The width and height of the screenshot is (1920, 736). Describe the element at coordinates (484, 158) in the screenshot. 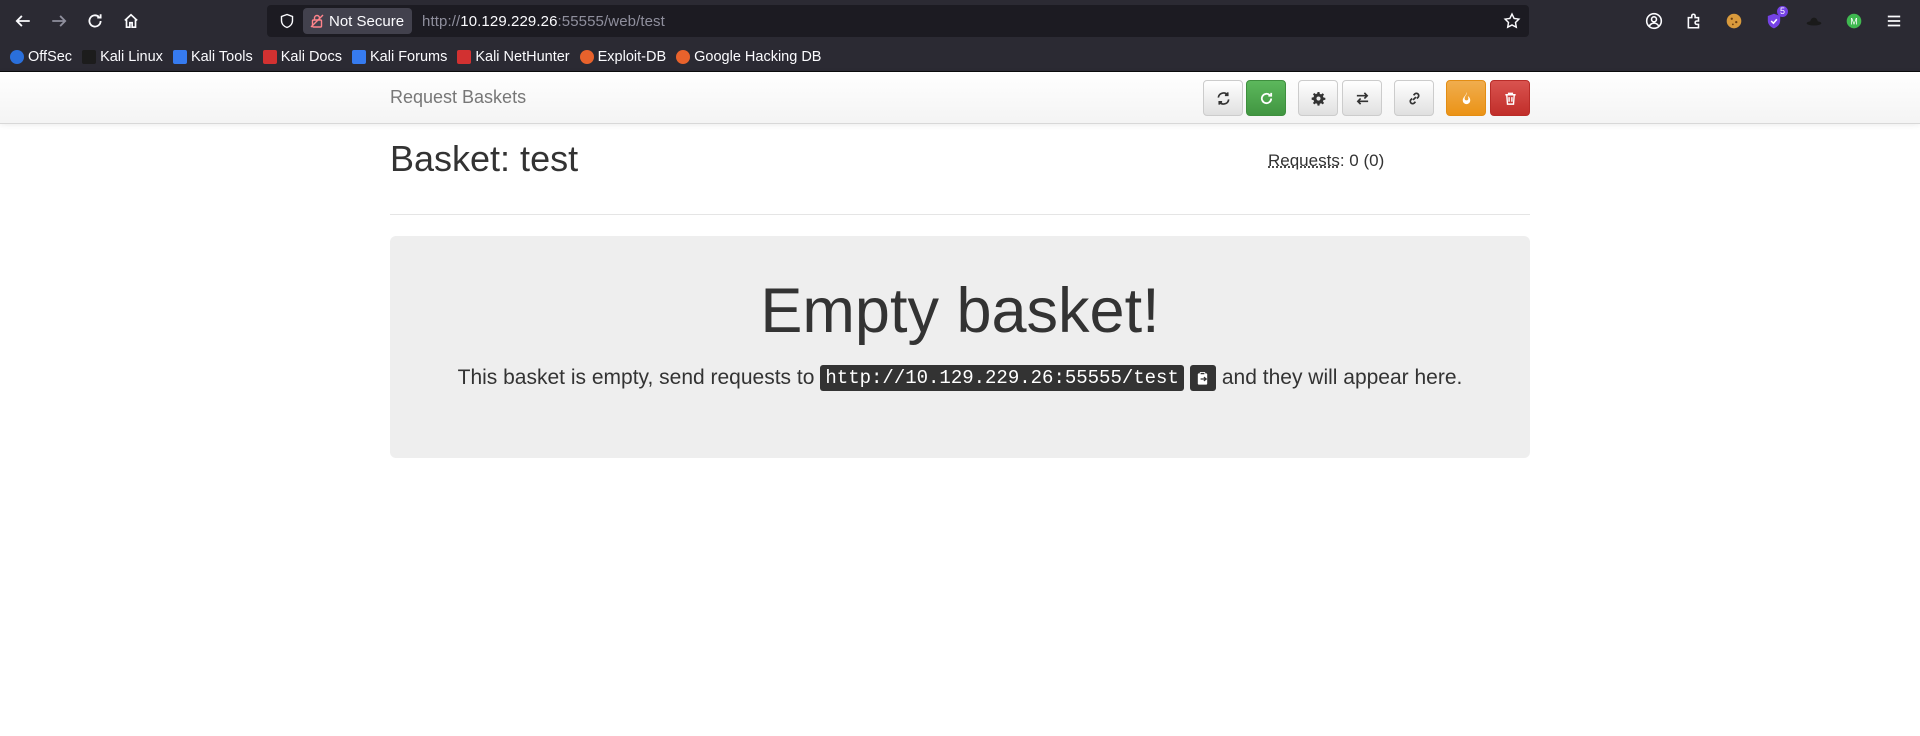

I see `basket-title: Basket: test` at that location.